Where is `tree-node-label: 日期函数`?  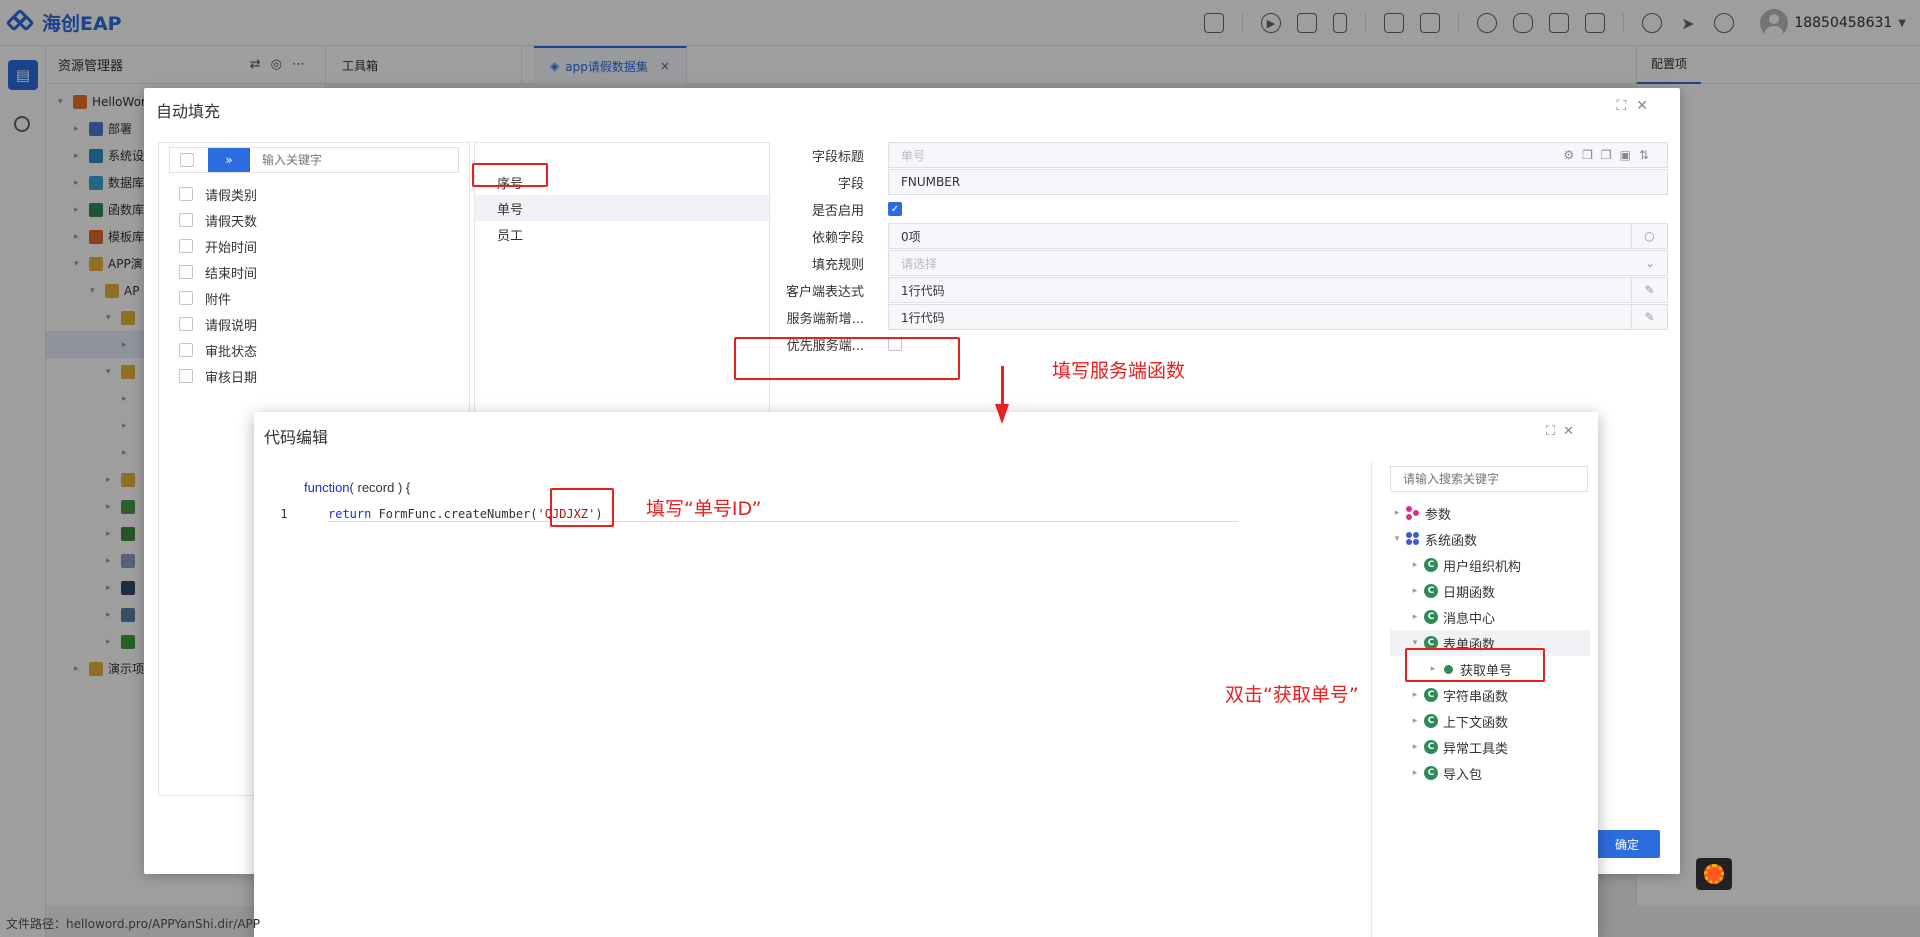
tree-node-label: 日期函数 is located at coordinates (1469, 593).